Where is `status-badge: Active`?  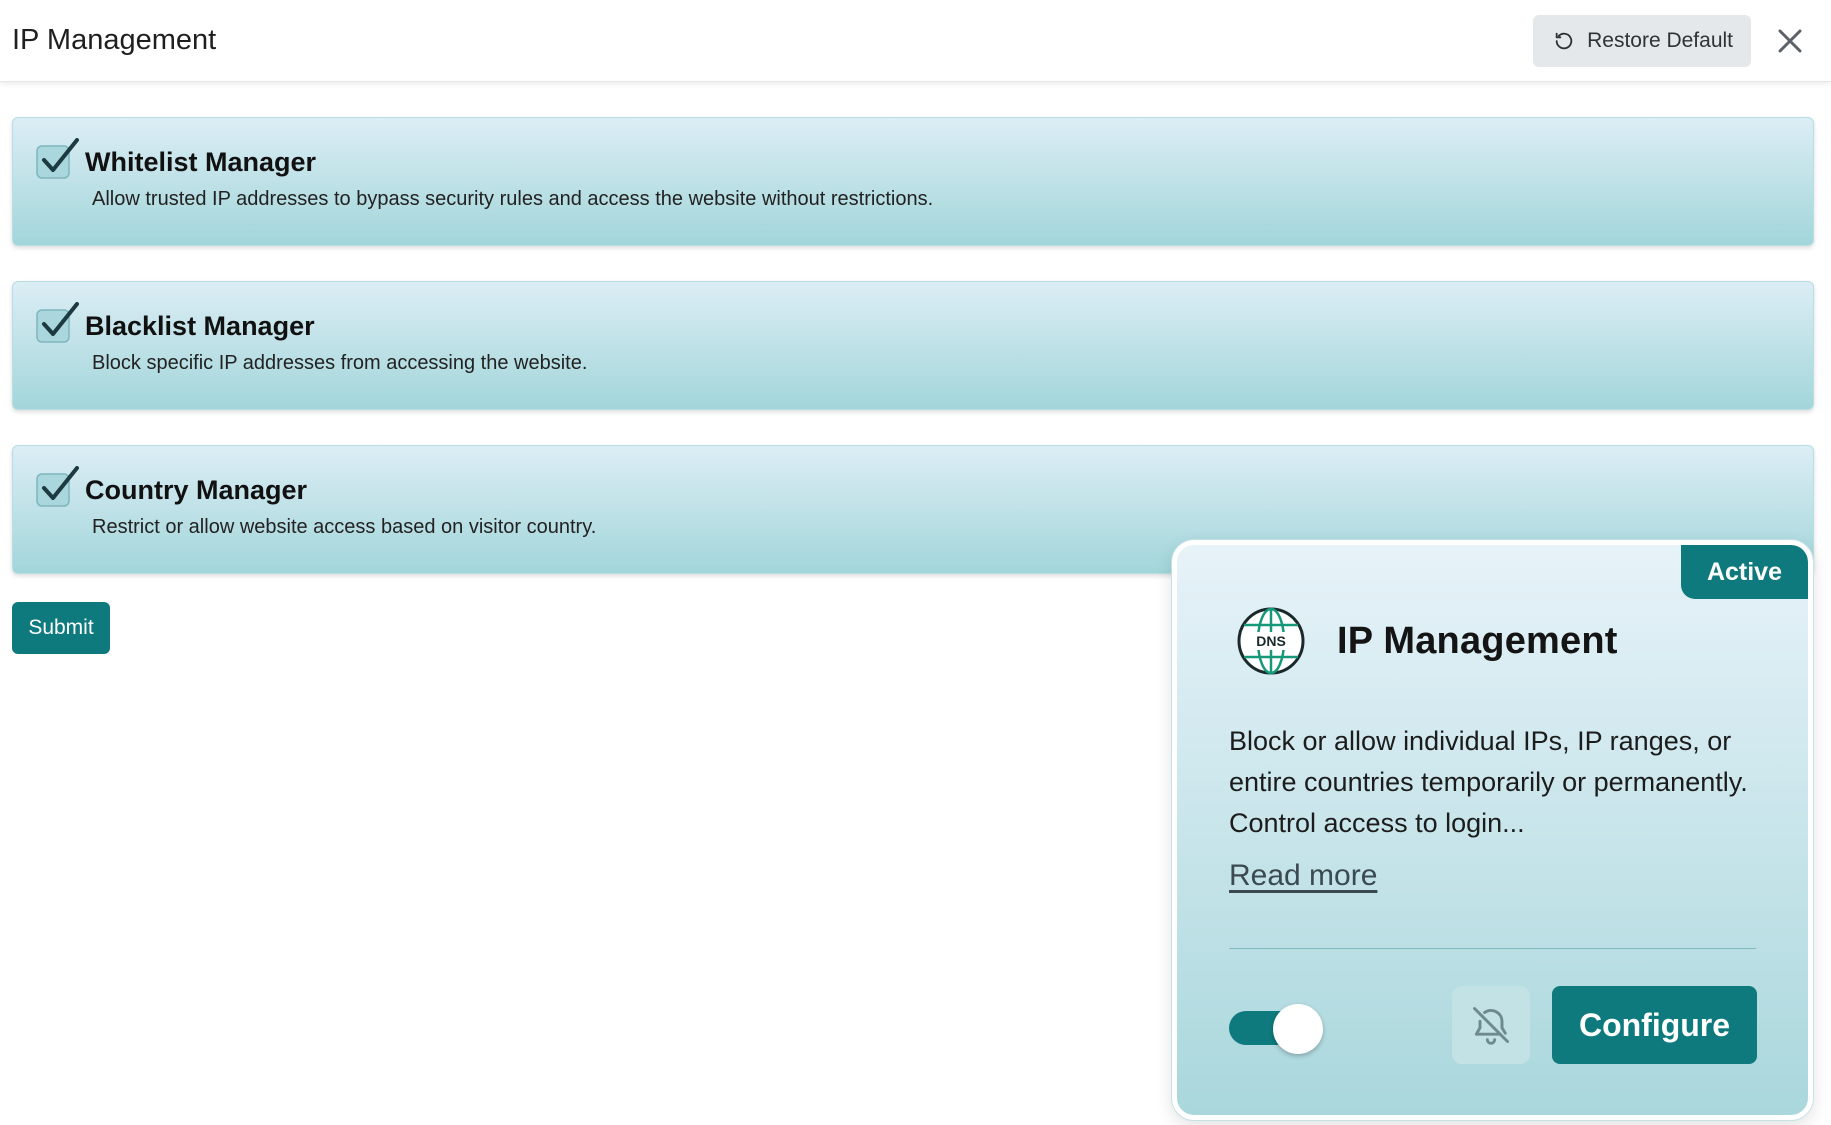 status-badge: Active is located at coordinates (1744, 572).